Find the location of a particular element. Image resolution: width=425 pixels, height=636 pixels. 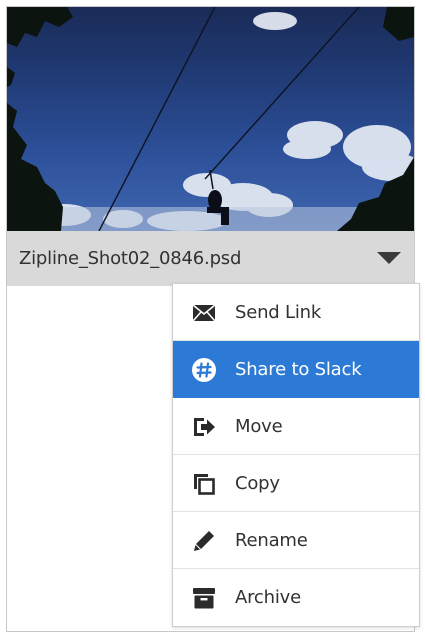

menu-item-rename: Rename is located at coordinates (296, 540).